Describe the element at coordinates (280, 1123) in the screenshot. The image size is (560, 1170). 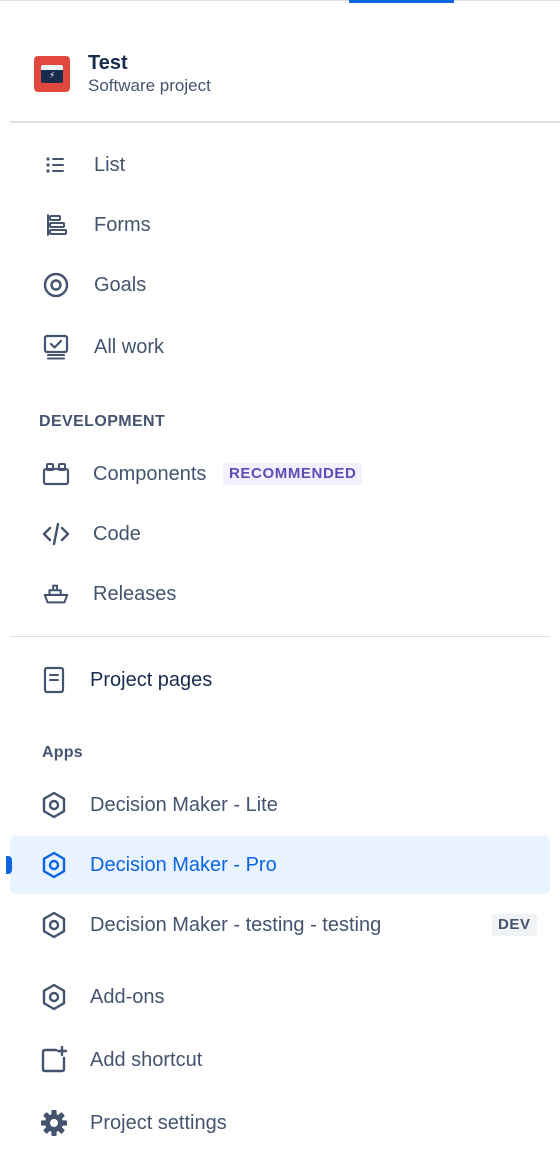
I see `nav-item-project-settings: Project settings` at that location.